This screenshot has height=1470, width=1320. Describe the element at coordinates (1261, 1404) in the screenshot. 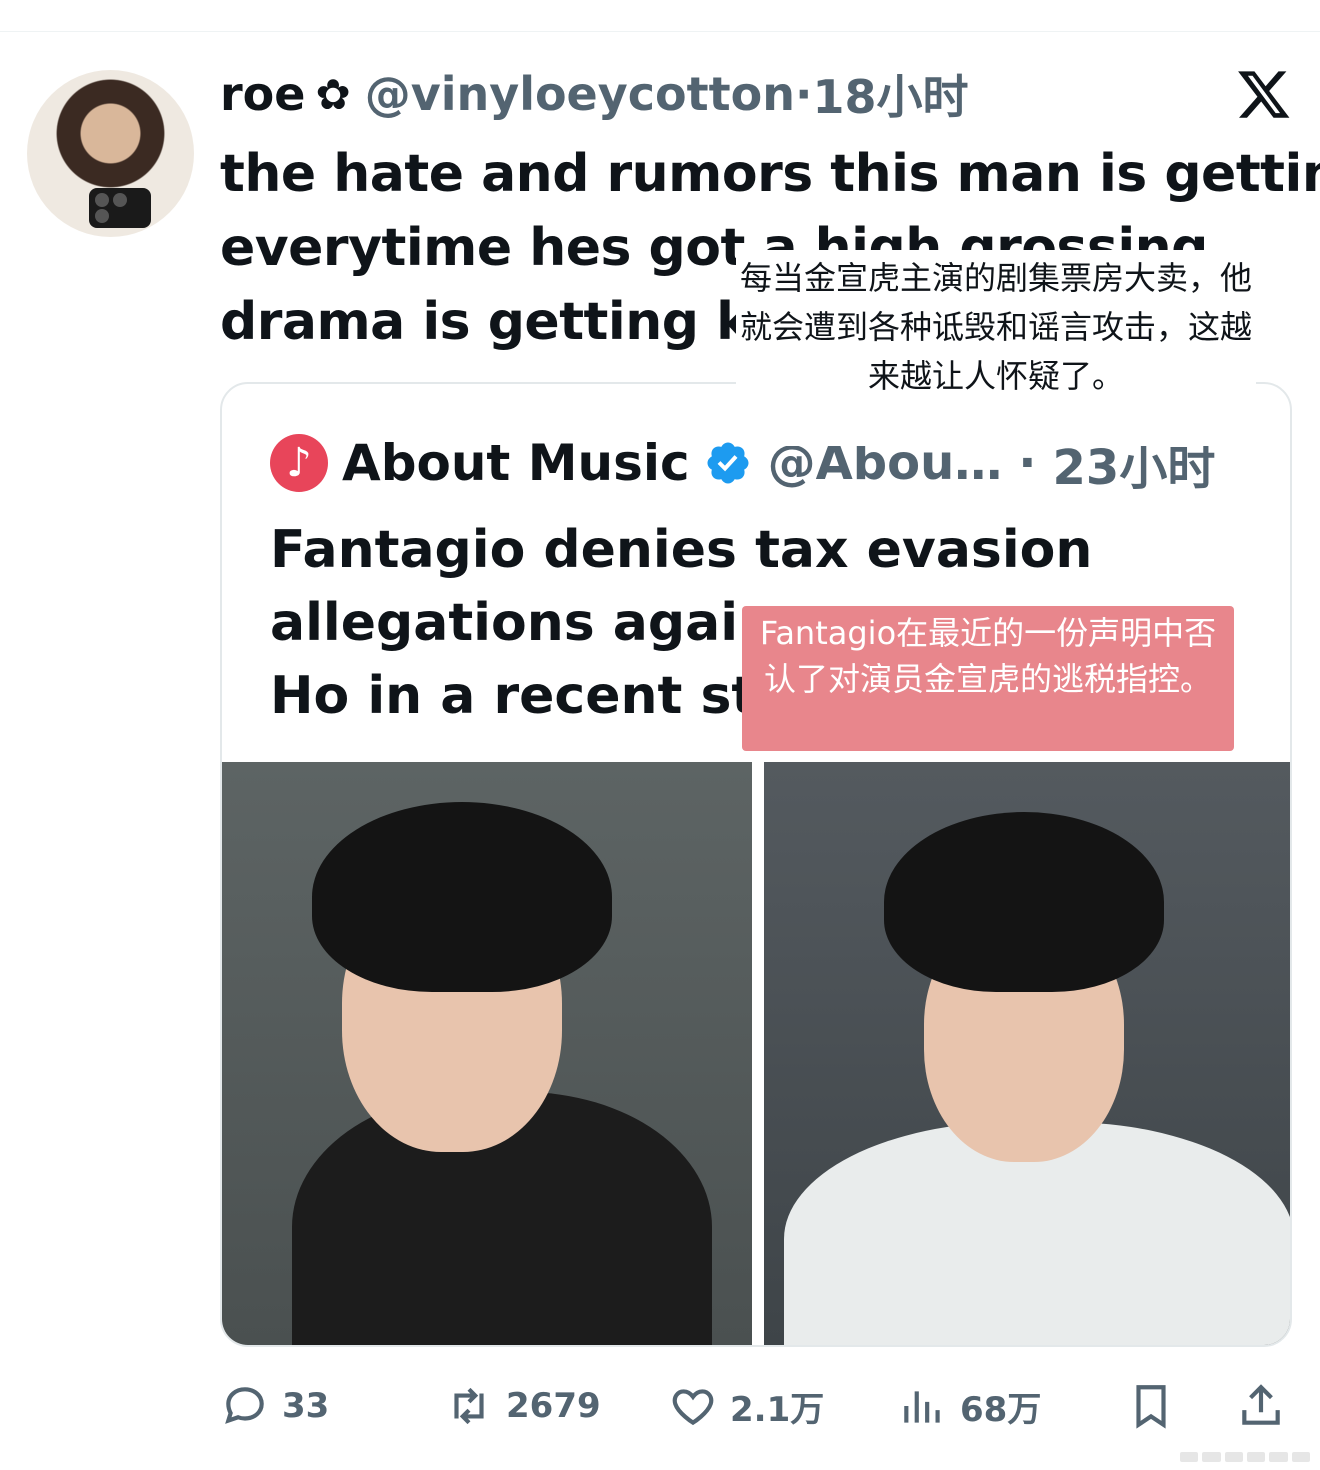

I see `share-icon` at that location.